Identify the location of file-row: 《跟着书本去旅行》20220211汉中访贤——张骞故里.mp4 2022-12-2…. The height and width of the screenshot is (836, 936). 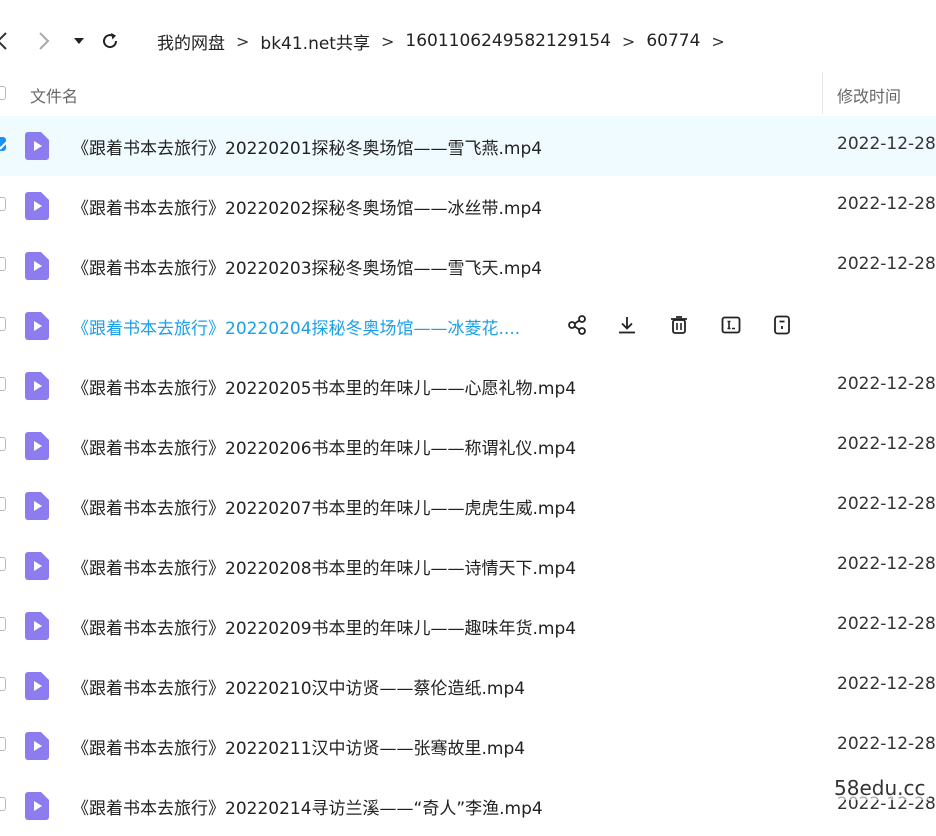
(468, 746).